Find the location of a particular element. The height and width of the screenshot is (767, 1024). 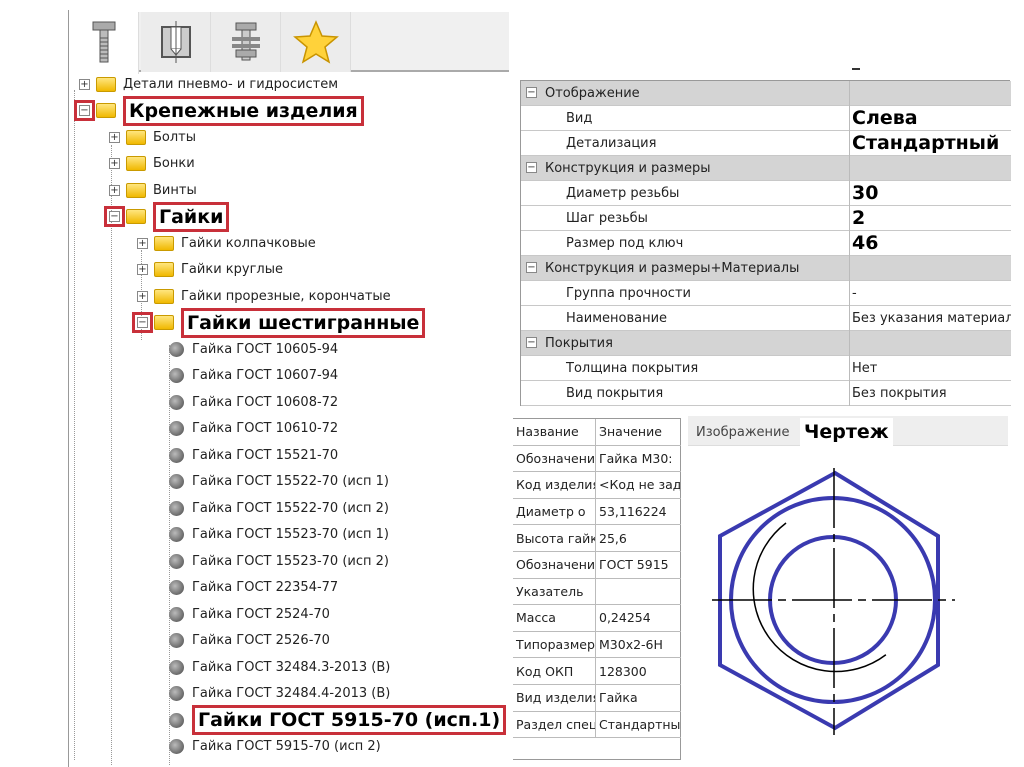

tree-folder: − Гайки is located at coordinates (167, 216).